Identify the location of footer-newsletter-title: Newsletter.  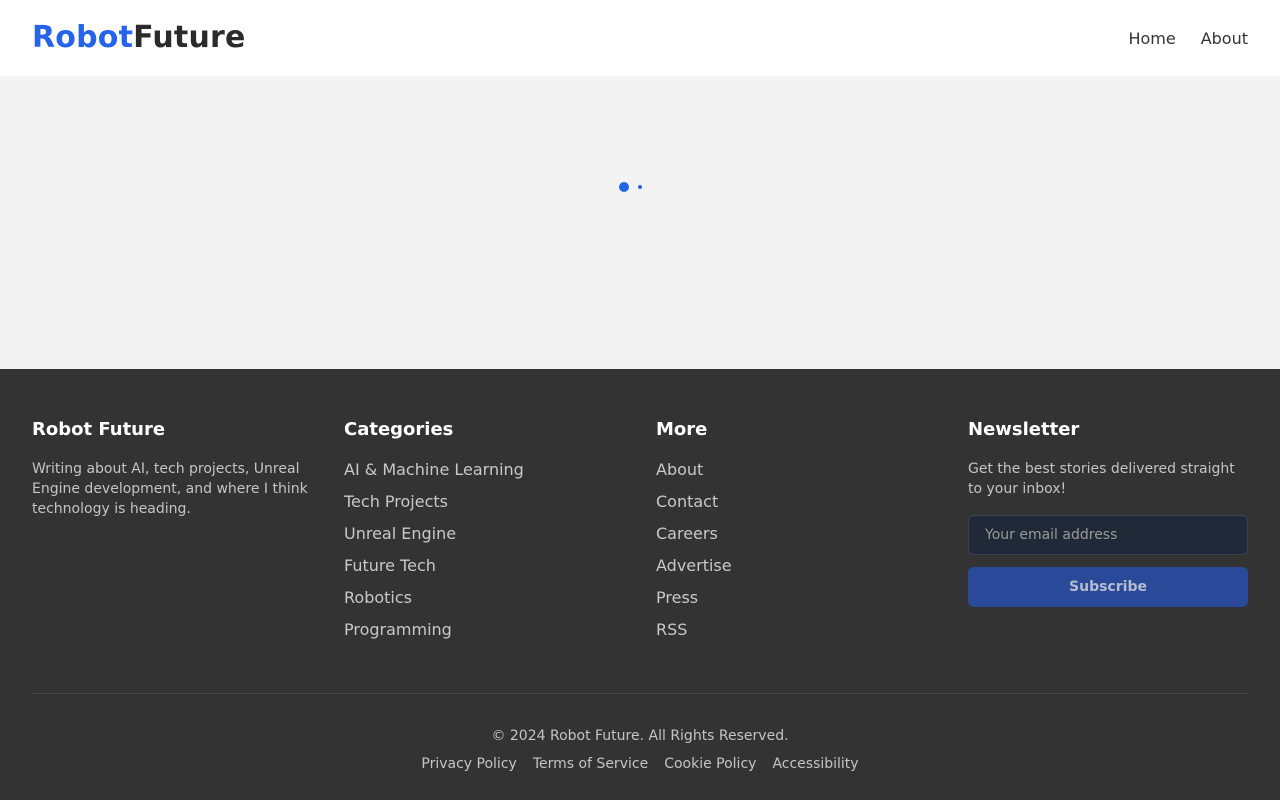
(1024, 429).